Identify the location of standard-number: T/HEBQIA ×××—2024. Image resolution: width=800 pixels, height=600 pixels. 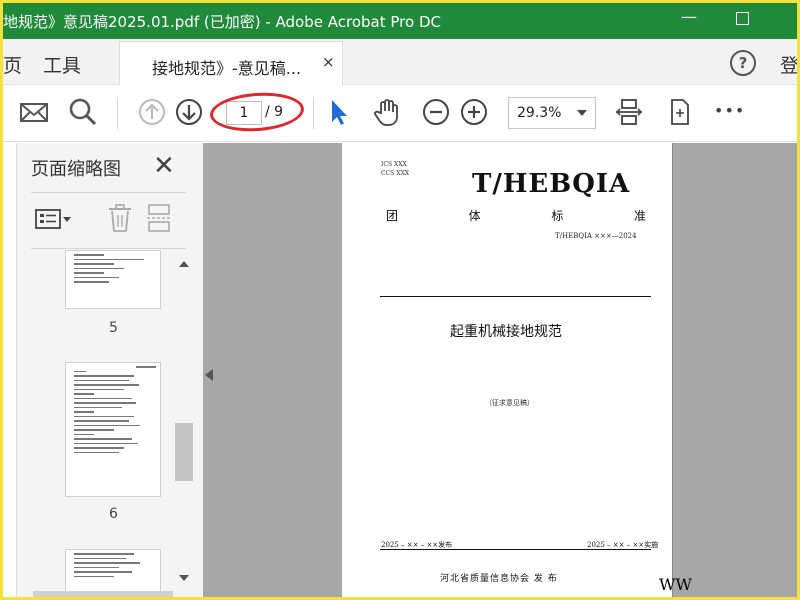
(596, 236).